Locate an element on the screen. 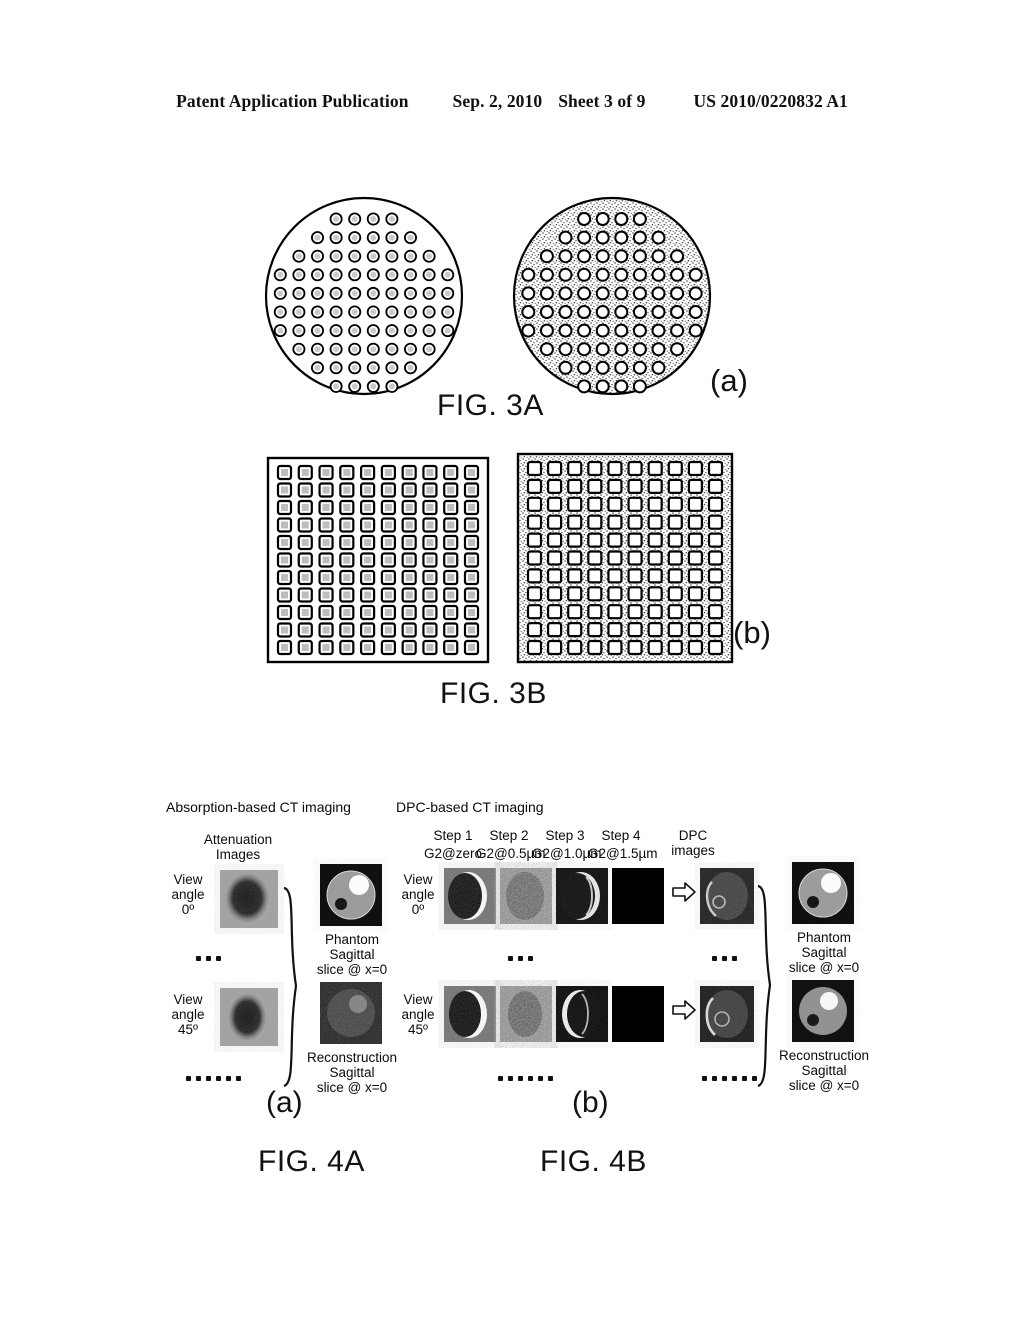 The image size is (1024, 1320). fig4b-dpc-image-0deg is located at coordinates (727, 896).